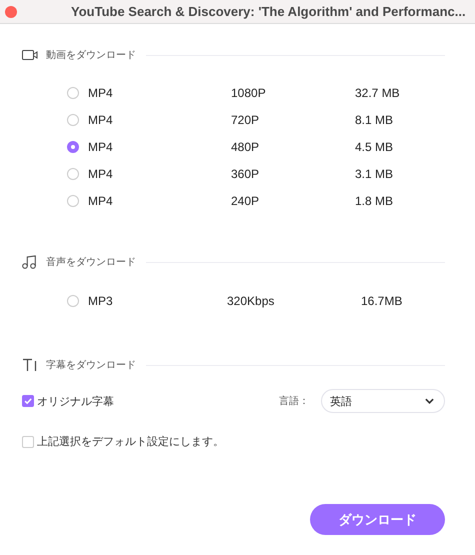 Image resolution: width=475 pixels, height=555 pixels. Describe the element at coordinates (130, 441) in the screenshot. I see `checkbox-label: 上記選択をデフォルト設定にします。` at that location.